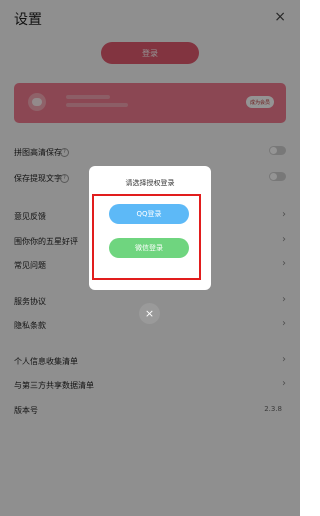  What do you see at coordinates (150, 183) in the screenshot?
I see `dialog-title: 请选择授权登录` at bounding box center [150, 183].